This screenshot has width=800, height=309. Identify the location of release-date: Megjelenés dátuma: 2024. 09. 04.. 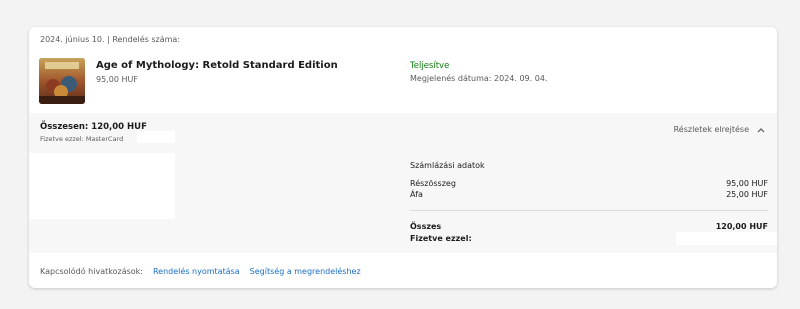
(479, 78).